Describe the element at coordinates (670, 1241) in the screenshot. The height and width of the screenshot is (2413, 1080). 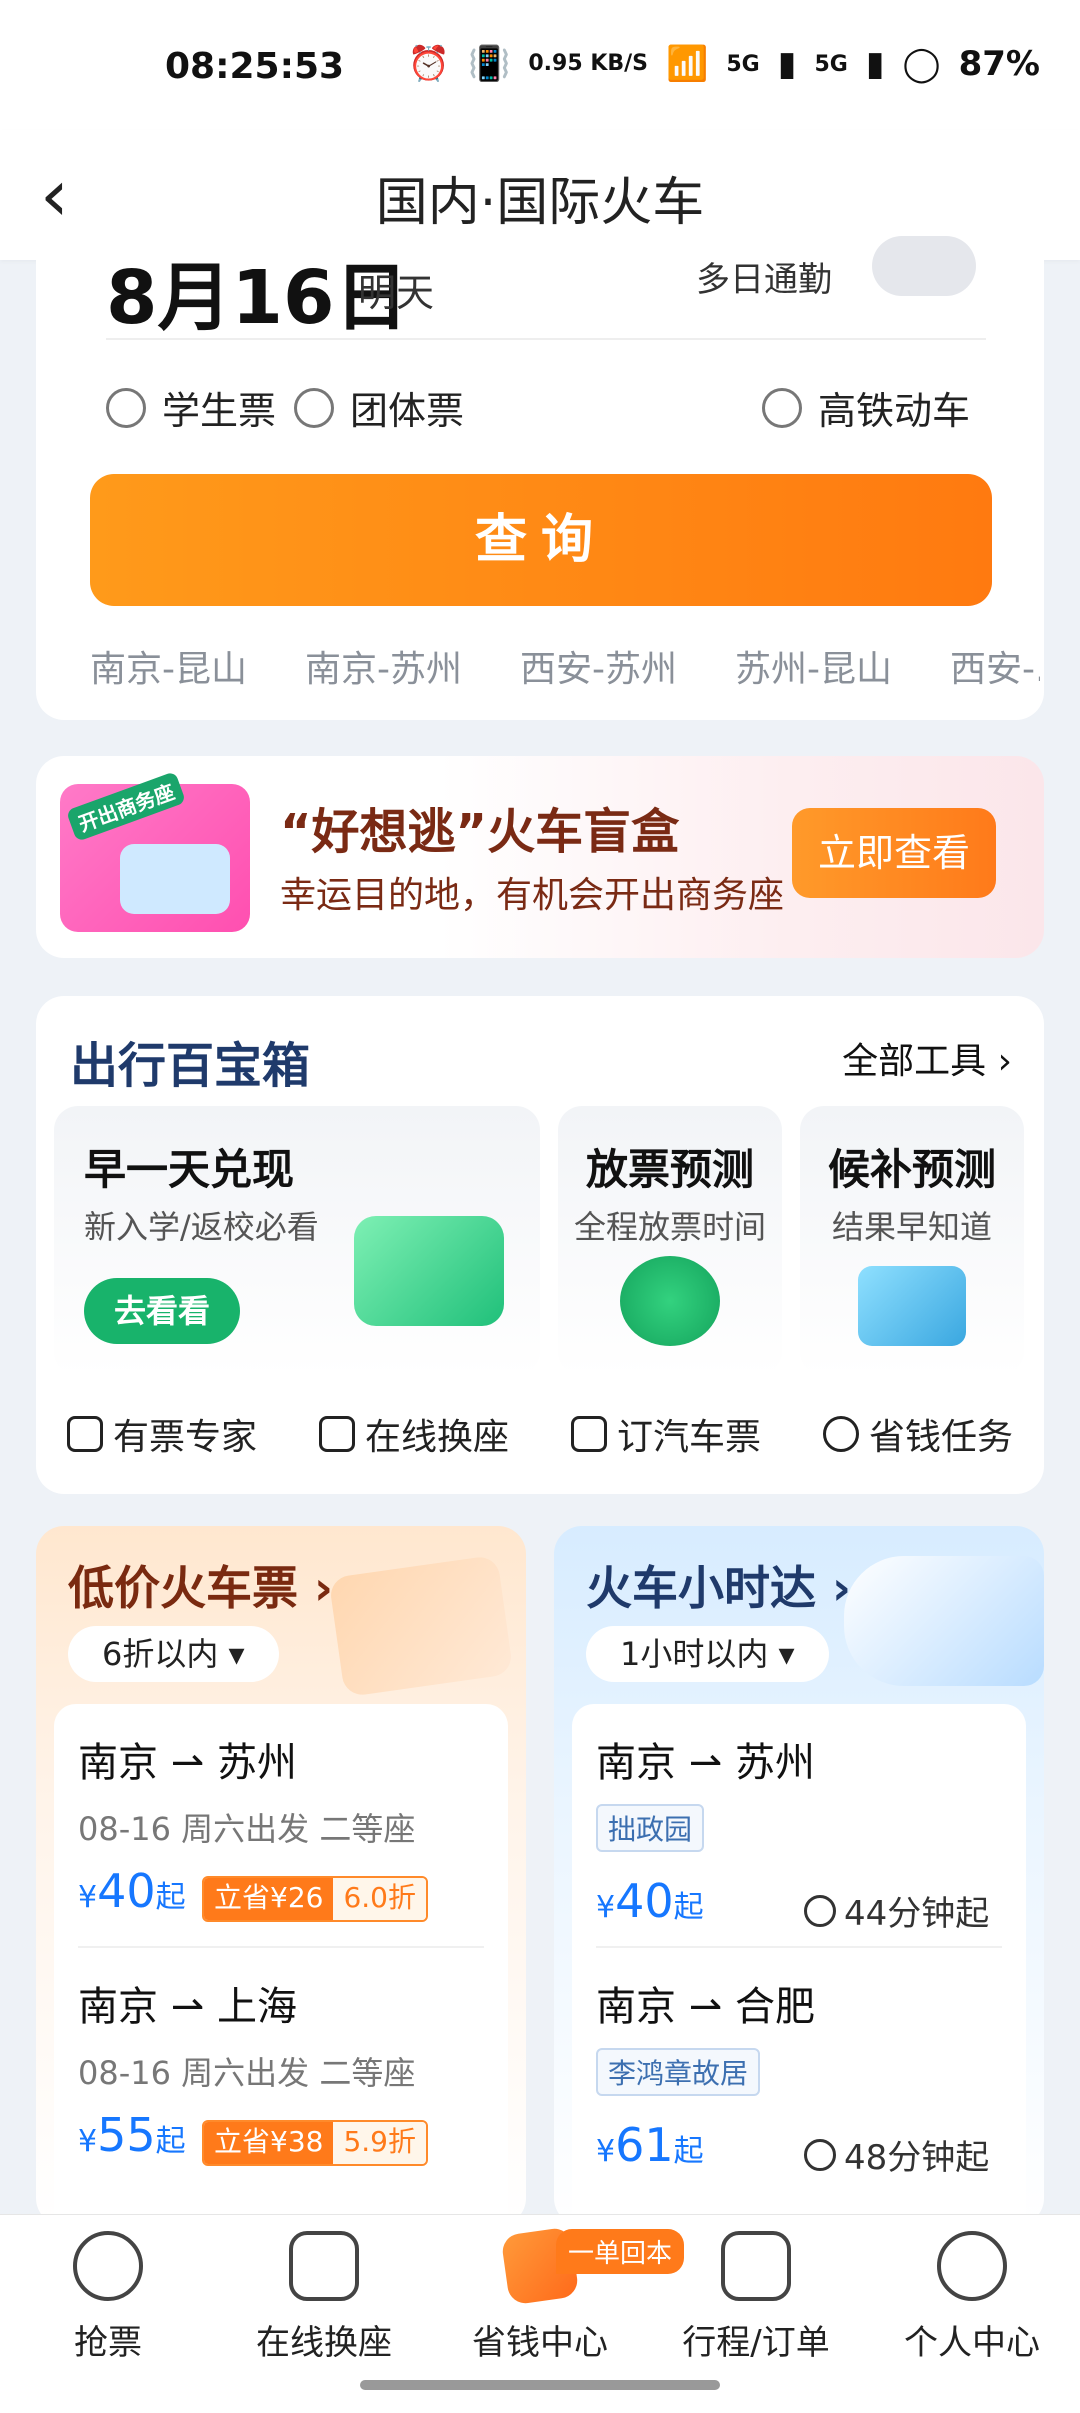
I see `tile-release-forecast: 放票预测 全程放票时间` at that location.